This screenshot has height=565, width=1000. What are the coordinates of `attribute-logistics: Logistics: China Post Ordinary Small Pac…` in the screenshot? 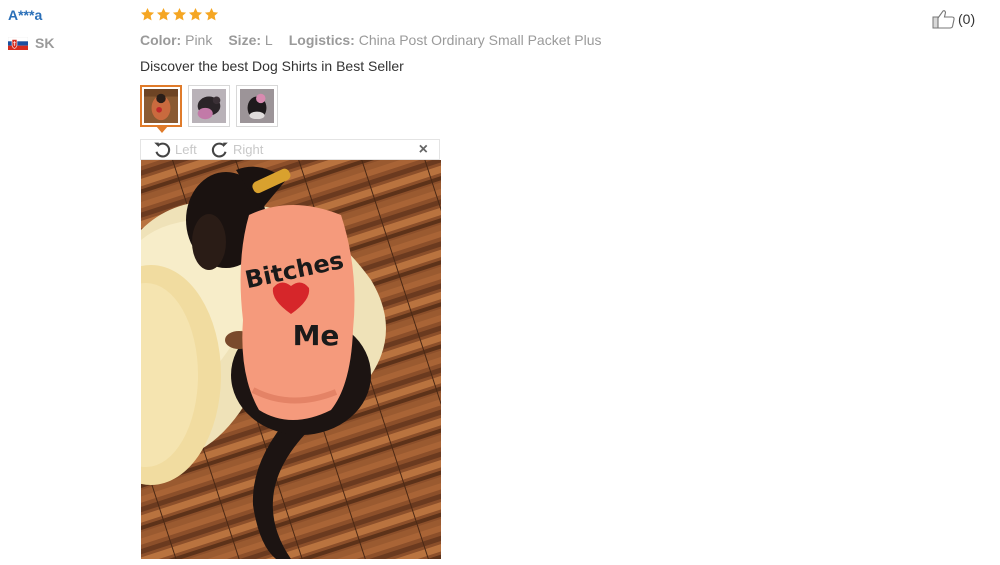 It's located at (445, 40).